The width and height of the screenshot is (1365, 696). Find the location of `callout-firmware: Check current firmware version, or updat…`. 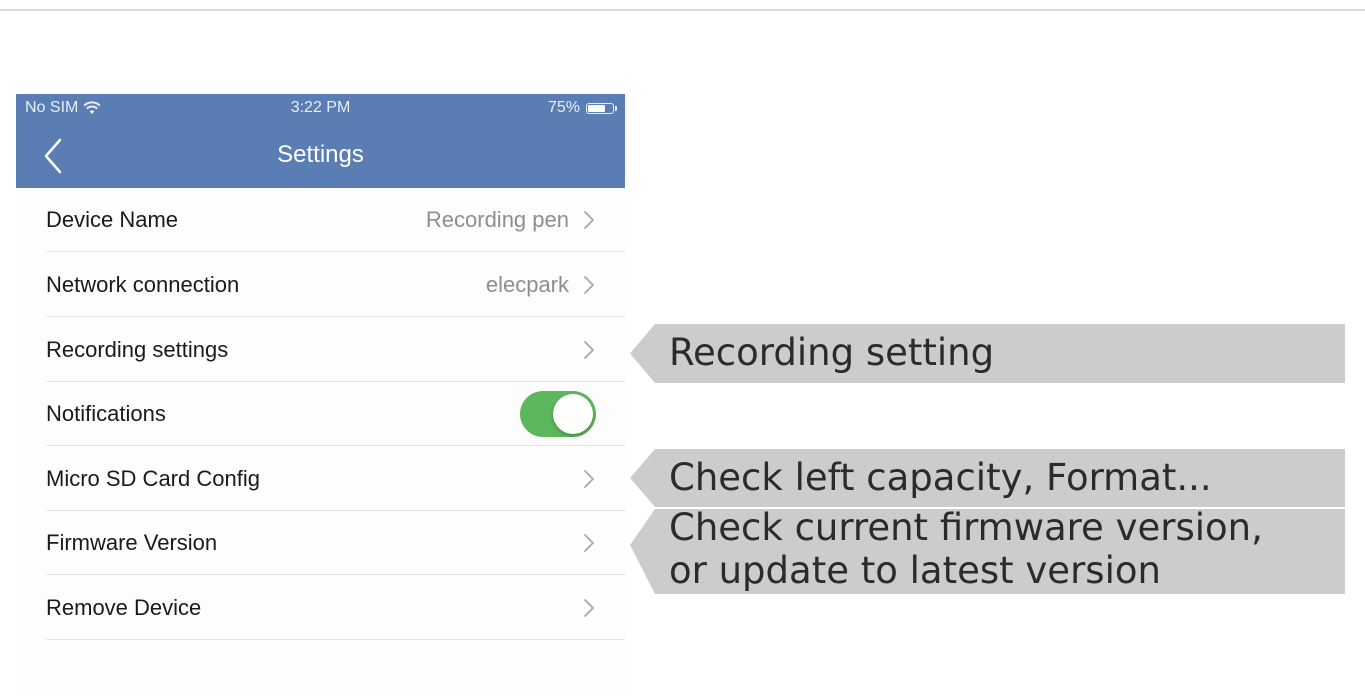

callout-firmware: Check current firmware version, or updat… is located at coordinates (987, 550).